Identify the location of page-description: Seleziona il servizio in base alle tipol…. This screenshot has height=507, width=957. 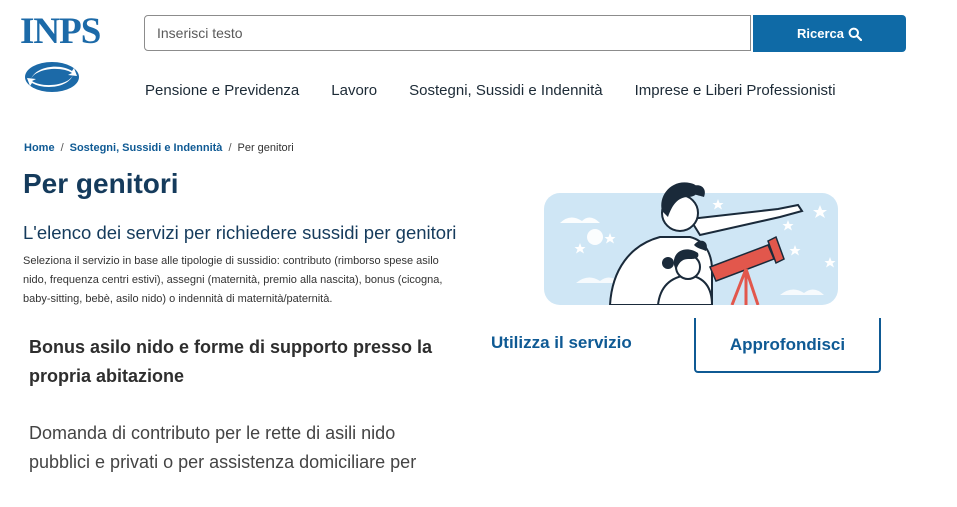
(233, 280).